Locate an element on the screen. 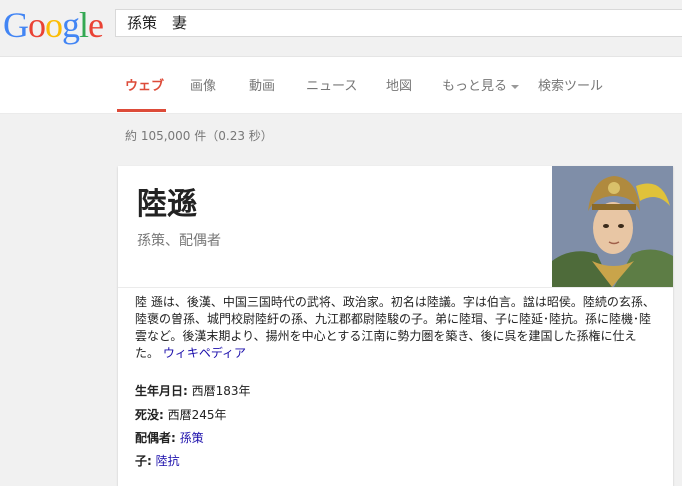  logo-letter: G is located at coordinates (16, 25).